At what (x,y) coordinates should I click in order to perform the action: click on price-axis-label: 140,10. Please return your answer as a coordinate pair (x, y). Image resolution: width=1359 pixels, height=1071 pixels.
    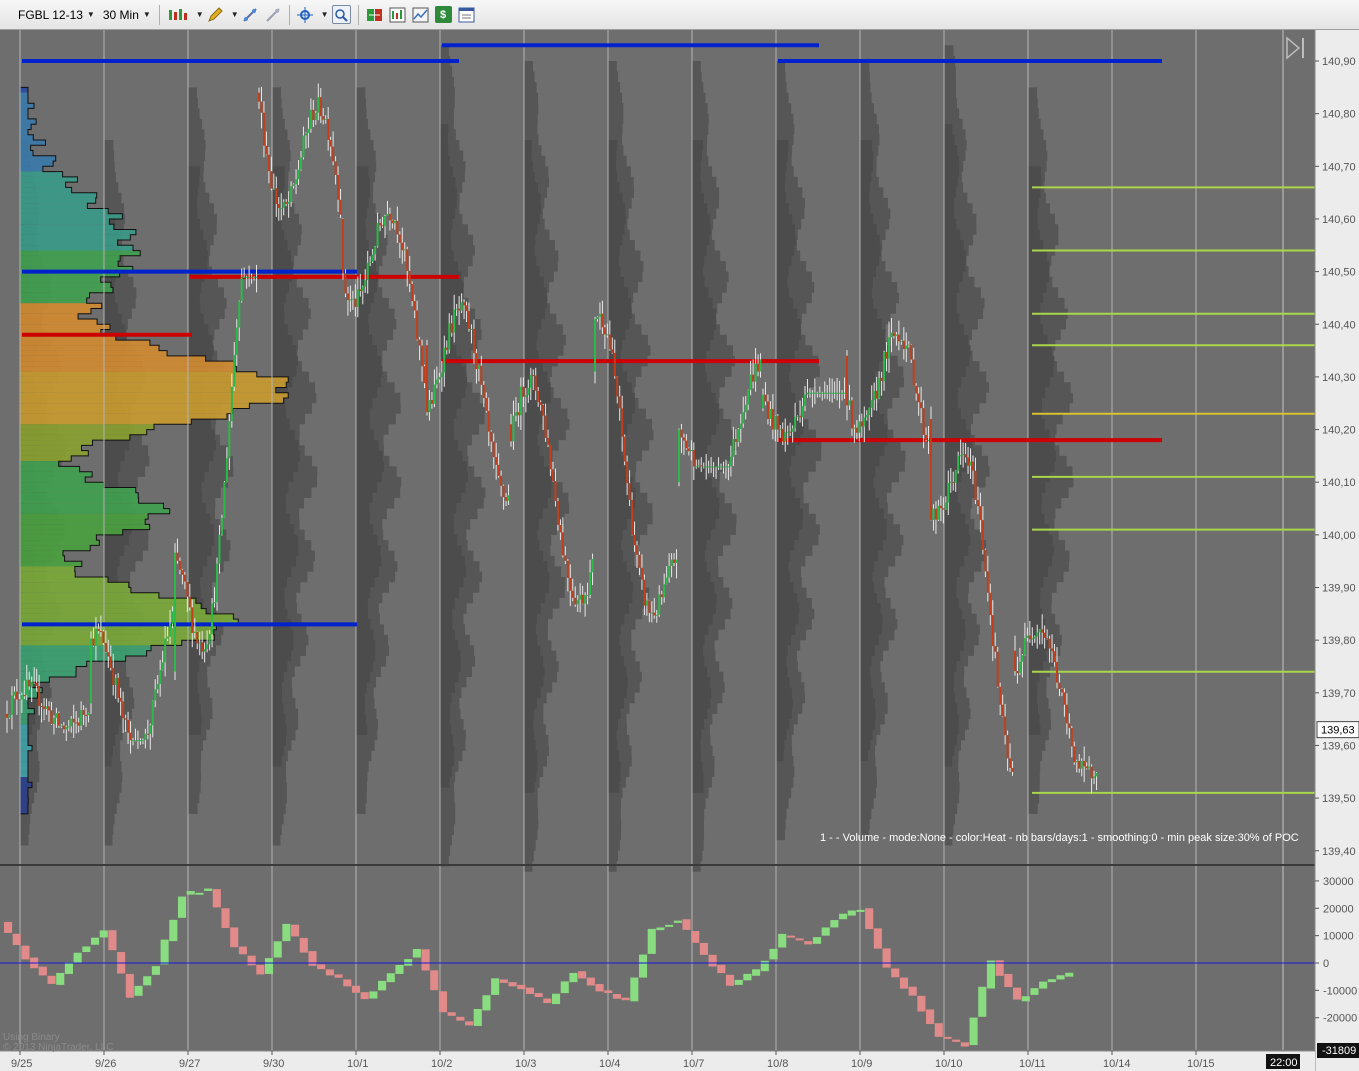
    Looking at the image, I should click on (1339, 483).